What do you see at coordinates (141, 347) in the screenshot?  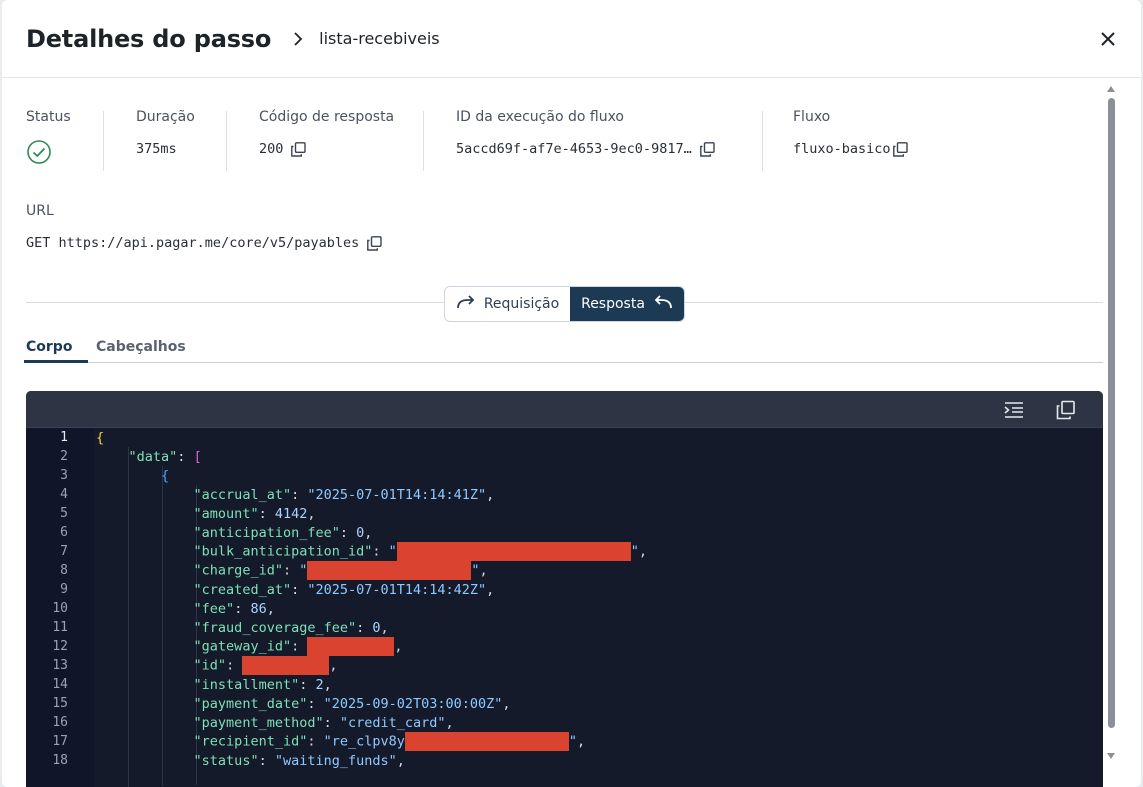 I see `tab-headers: Cabeçalhos` at bounding box center [141, 347].